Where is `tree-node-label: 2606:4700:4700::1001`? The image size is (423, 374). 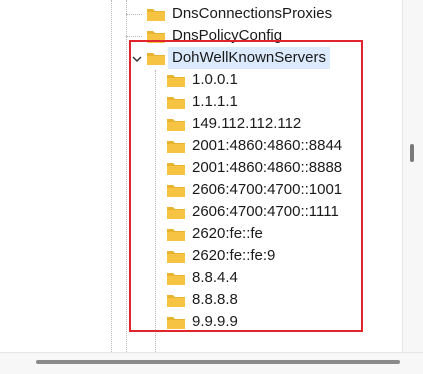 tree-node-label: 2606:4700:4700::1001 is located at coordinates (267, 189).